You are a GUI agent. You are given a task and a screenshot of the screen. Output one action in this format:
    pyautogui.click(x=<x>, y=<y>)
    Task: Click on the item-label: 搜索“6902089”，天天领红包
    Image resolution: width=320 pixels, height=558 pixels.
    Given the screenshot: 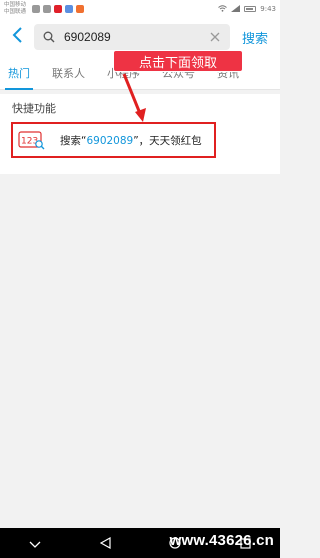 What is the action you would take?
    pyautogui.click(x=131, y=140)
    